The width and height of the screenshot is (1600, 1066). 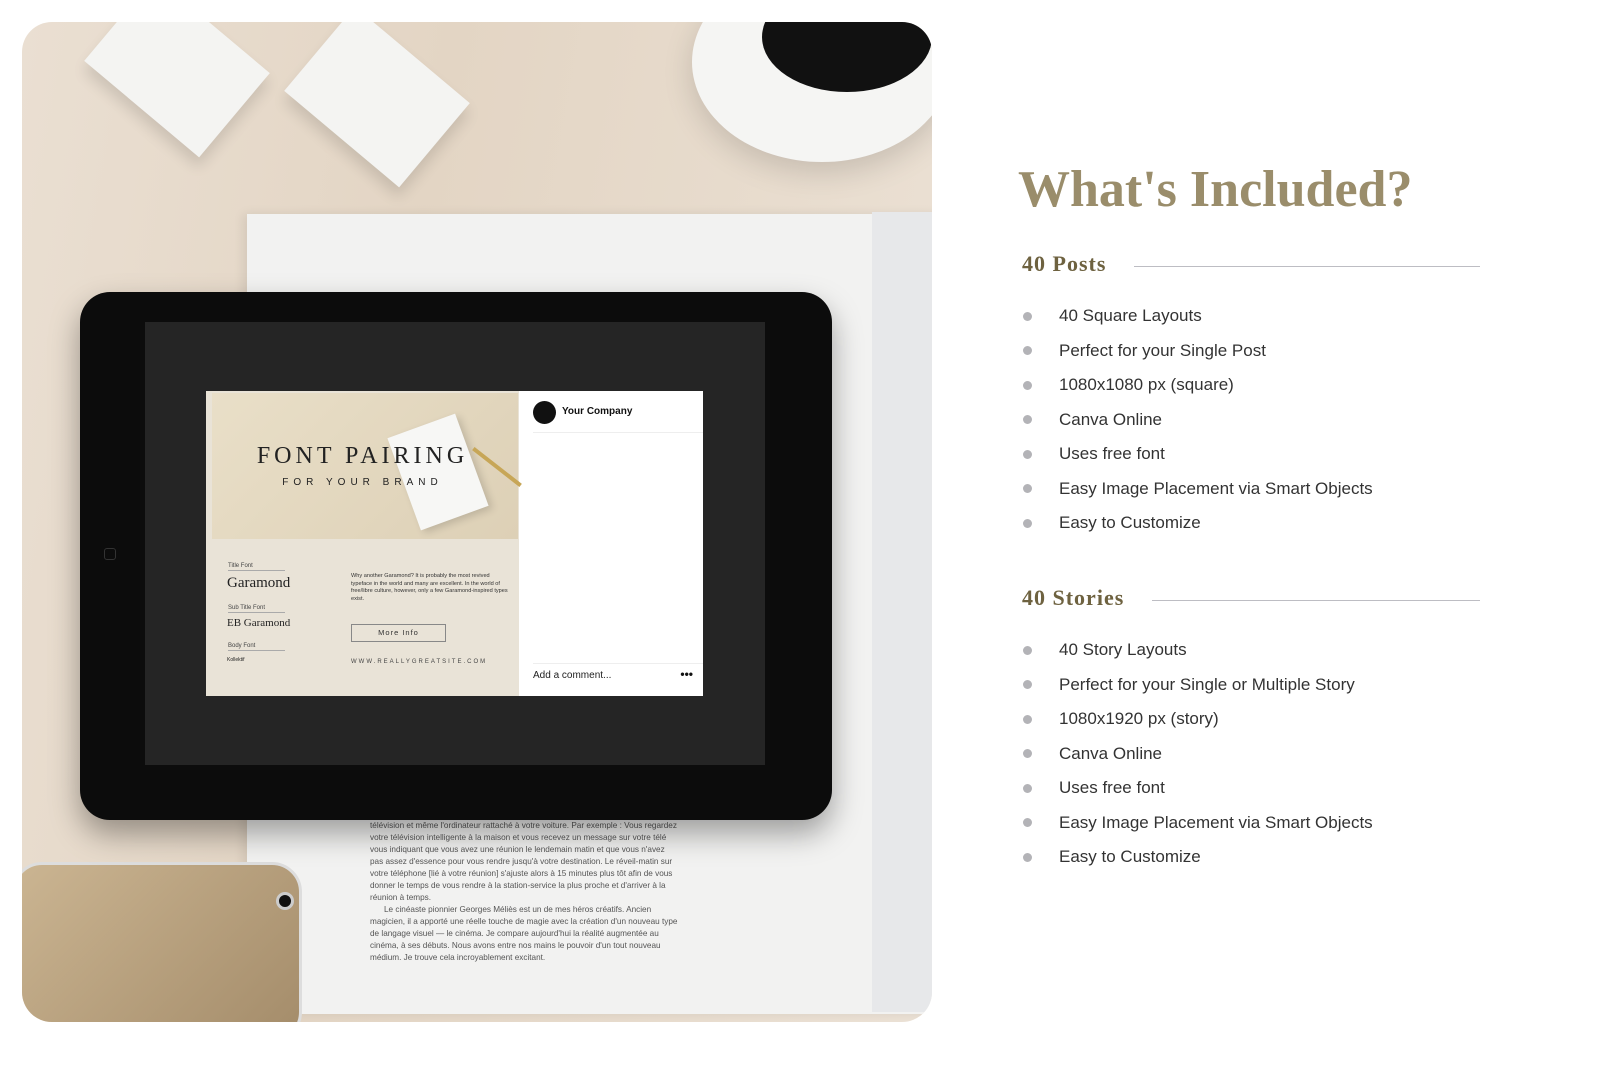 I want to click on list-item: 1080x1080 px (square), so click(x=1251, y=385).